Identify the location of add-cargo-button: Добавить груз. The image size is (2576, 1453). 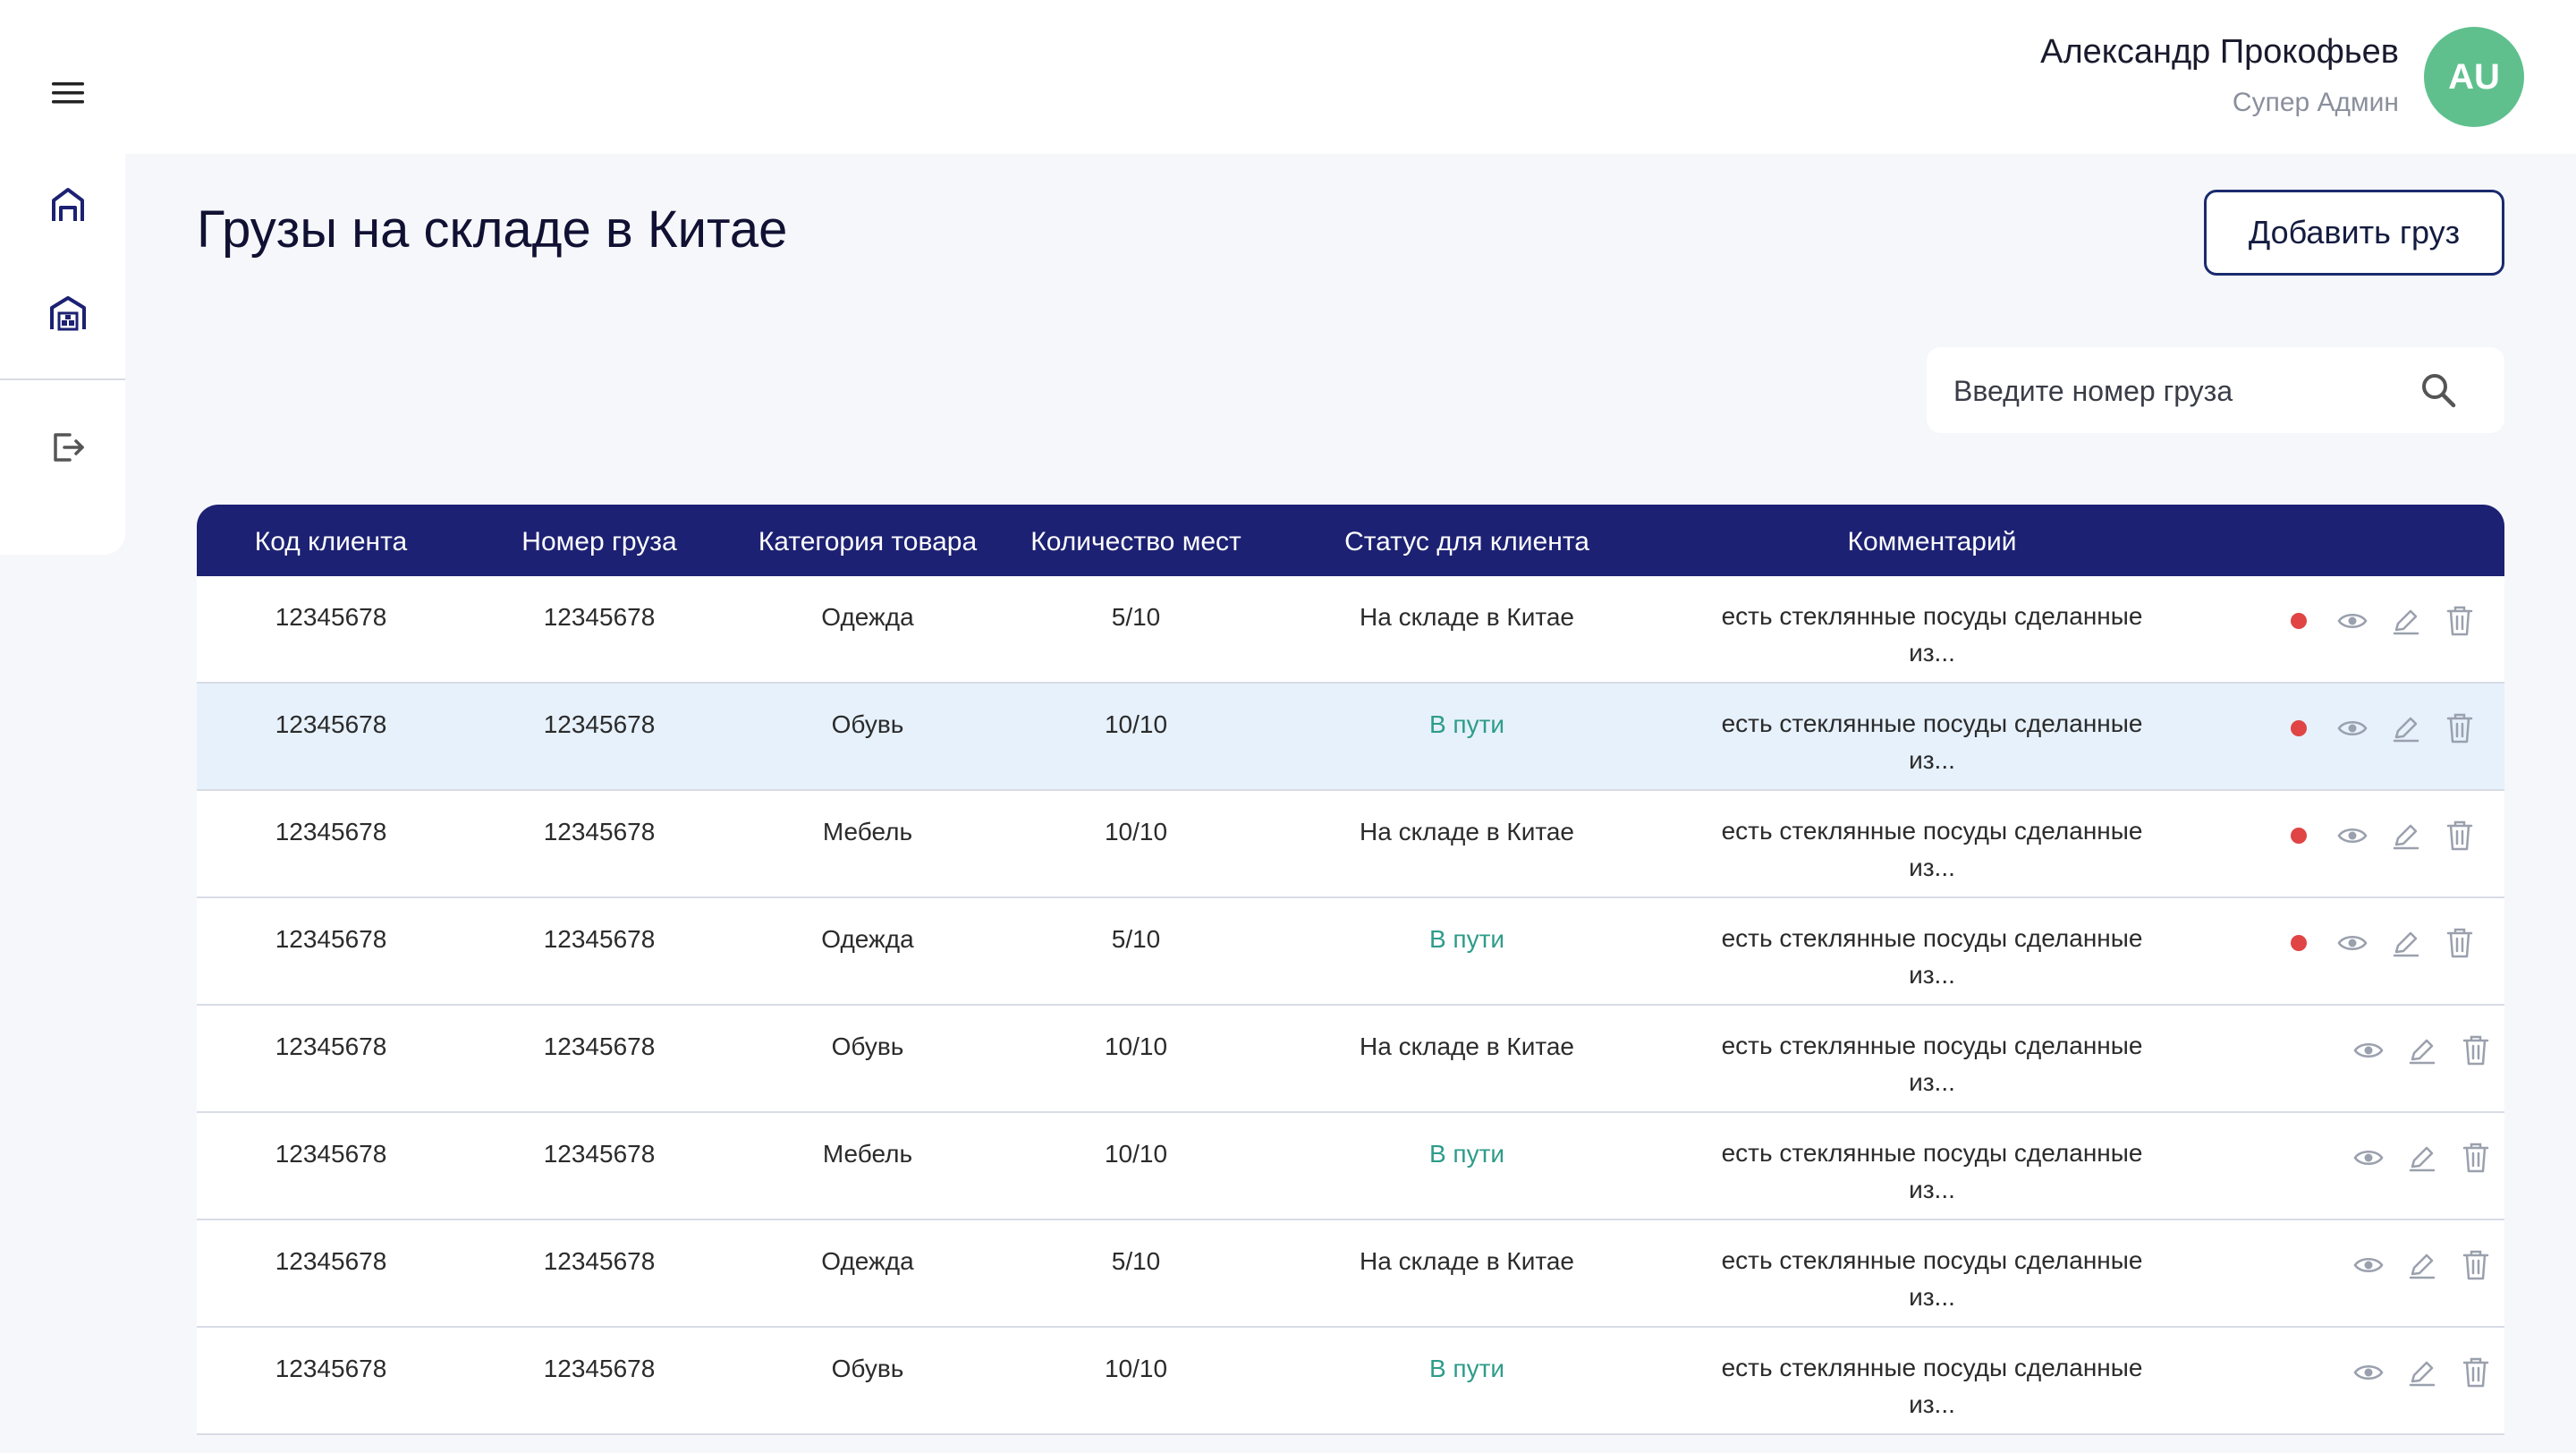
(2354, 233).